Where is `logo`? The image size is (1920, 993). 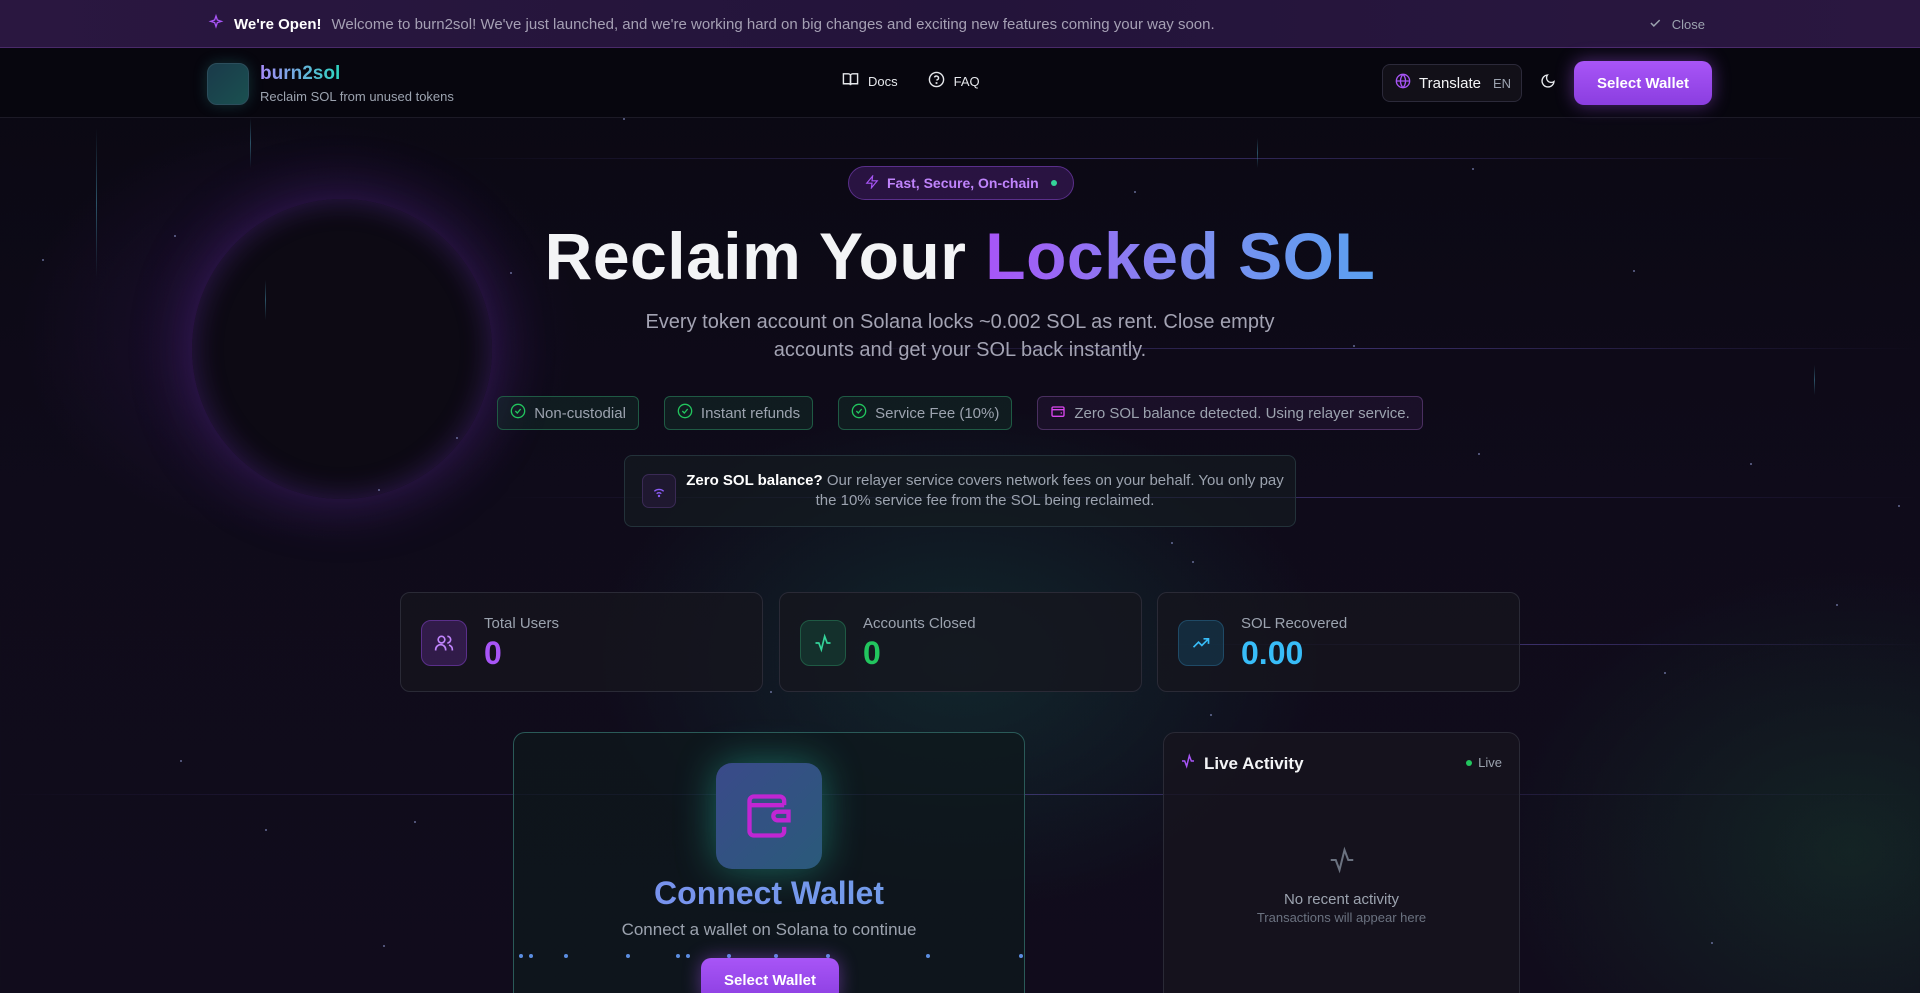 logo is located at coordinates (228, 84).